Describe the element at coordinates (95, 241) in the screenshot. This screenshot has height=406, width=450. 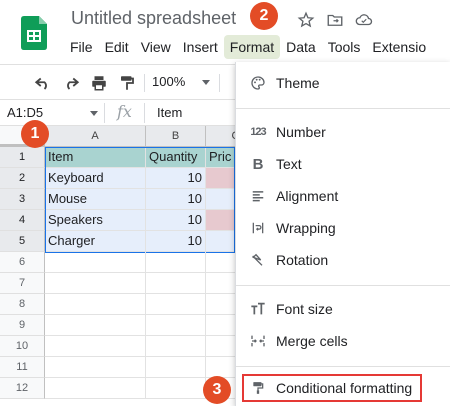
I see `cell-a5: Charger` at that location.